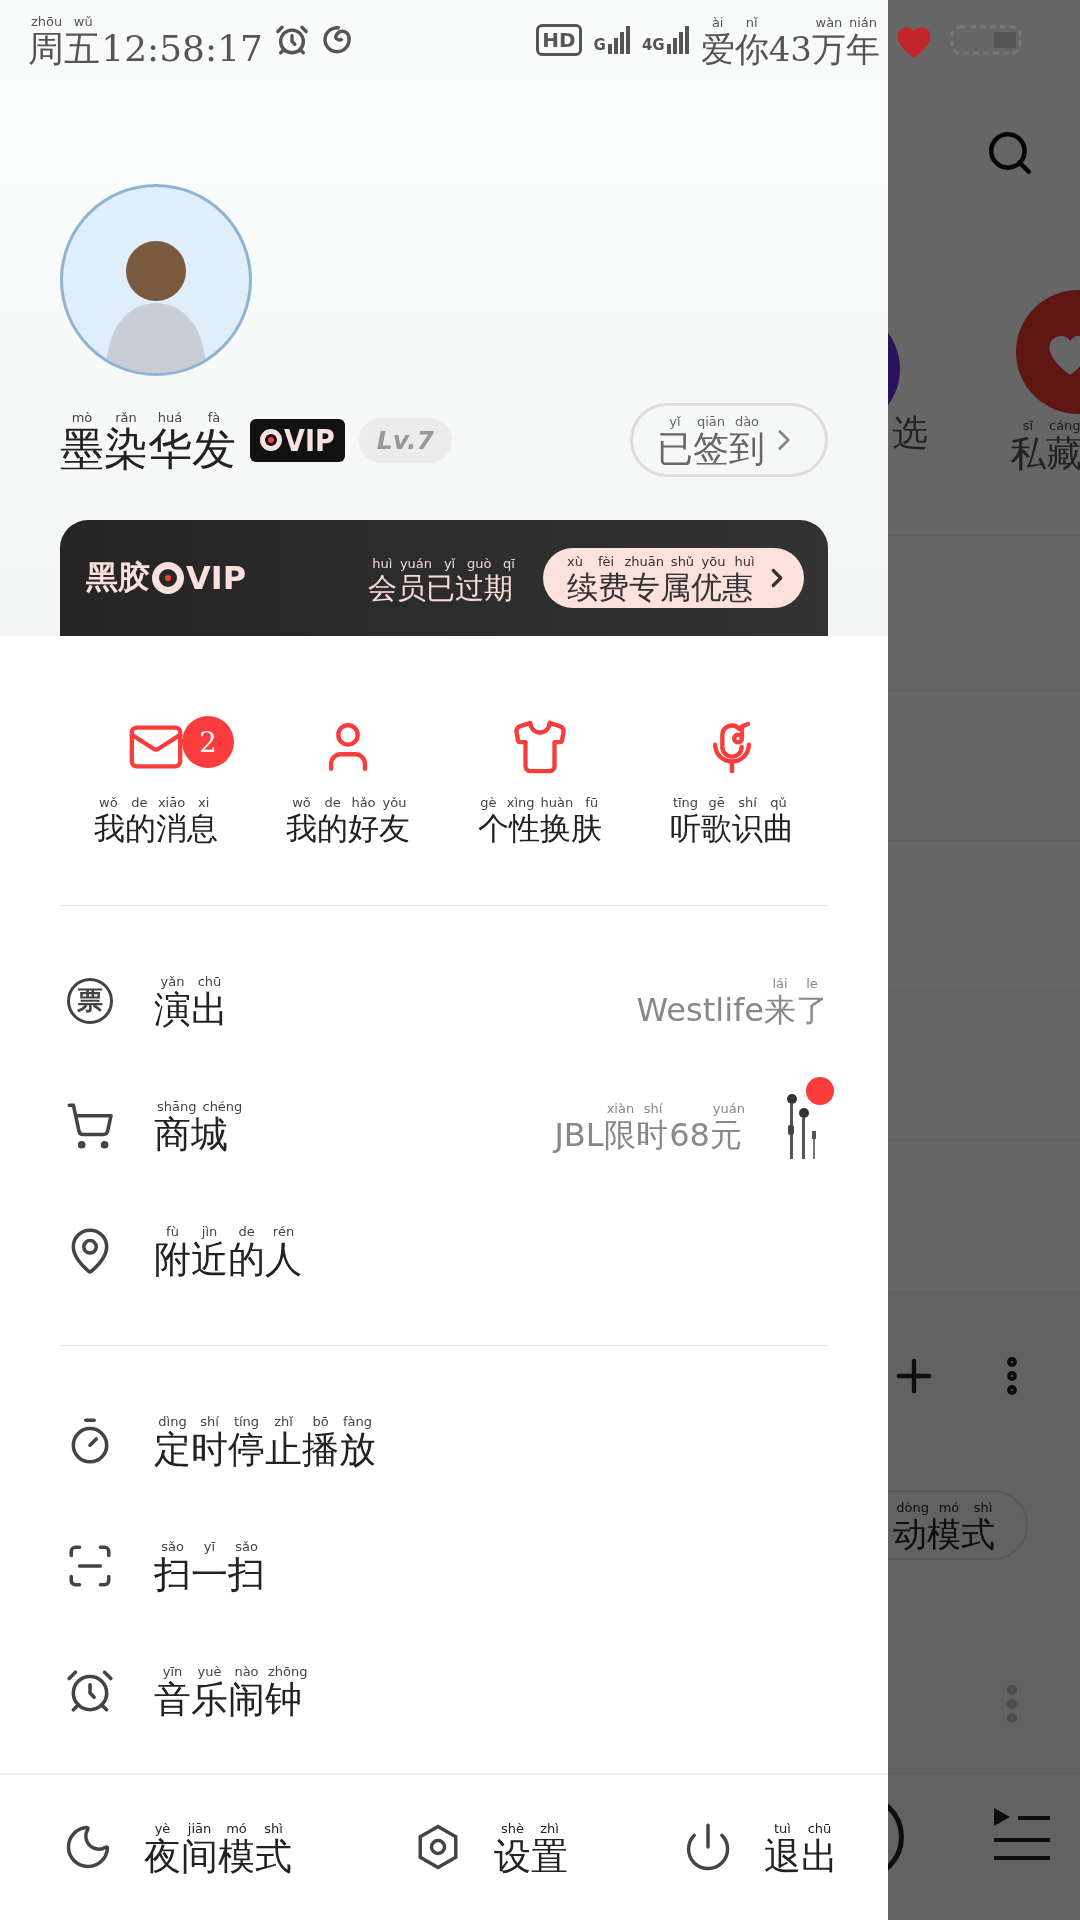 The height and width of the screenshot is (1920, 1080). I want to click on pinyin-text: yīn yuè nào zhōng, so click(235, 1670).